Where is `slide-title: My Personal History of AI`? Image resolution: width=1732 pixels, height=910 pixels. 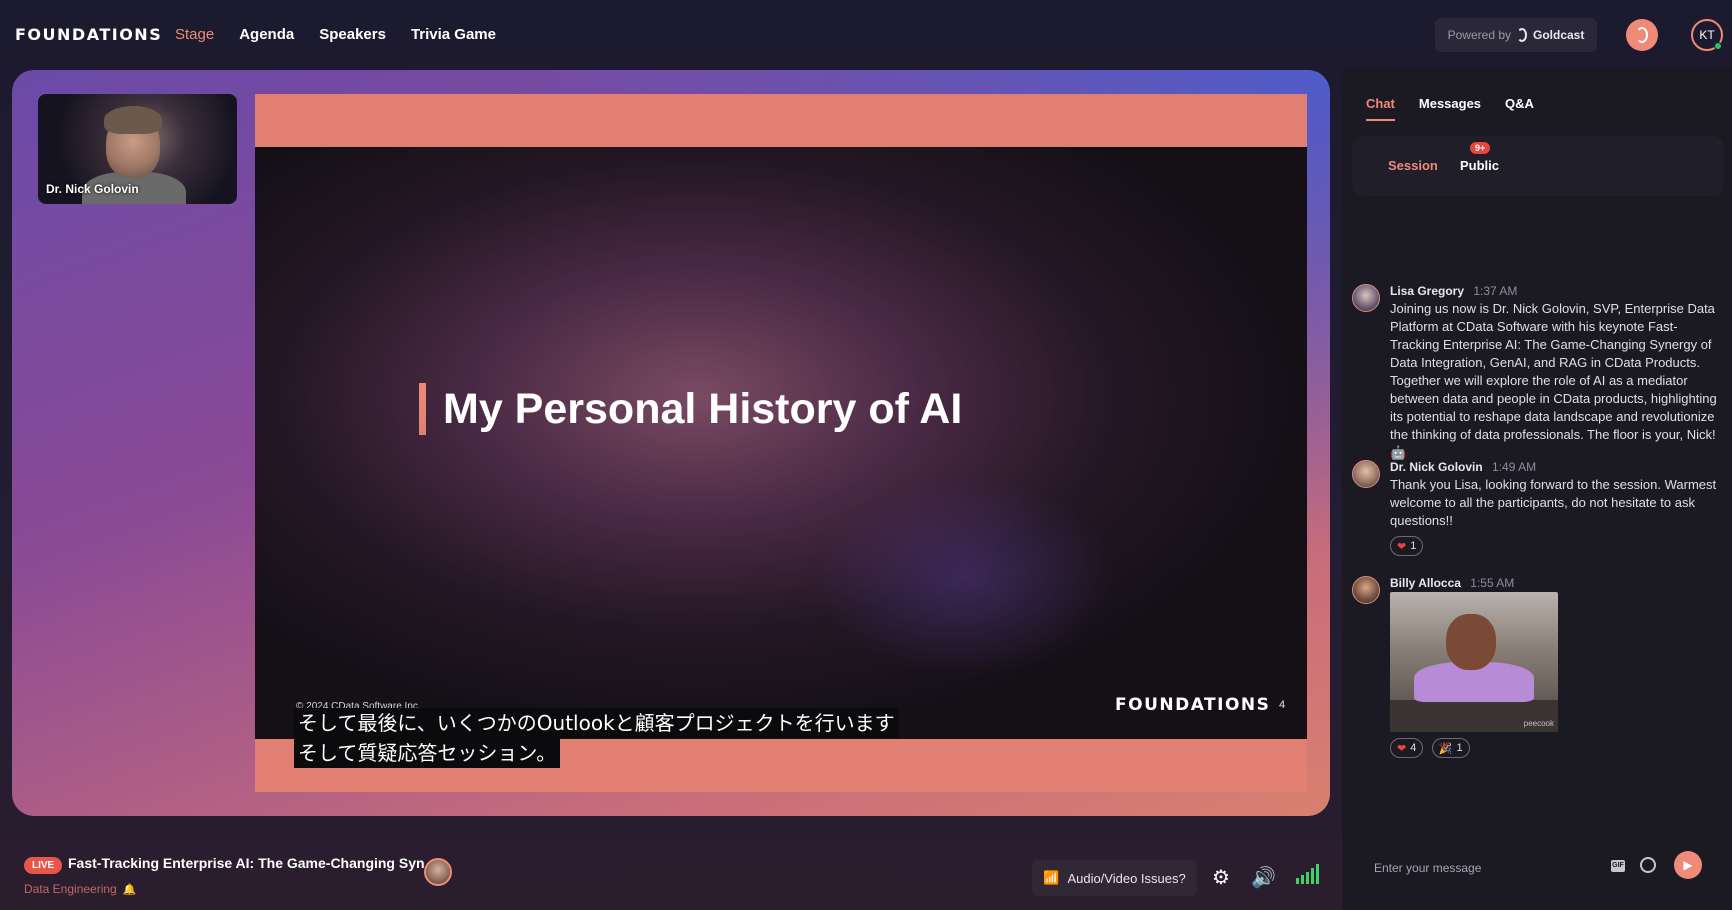 slide-title: My Personal History of AI is located at coordinates (703, 409).